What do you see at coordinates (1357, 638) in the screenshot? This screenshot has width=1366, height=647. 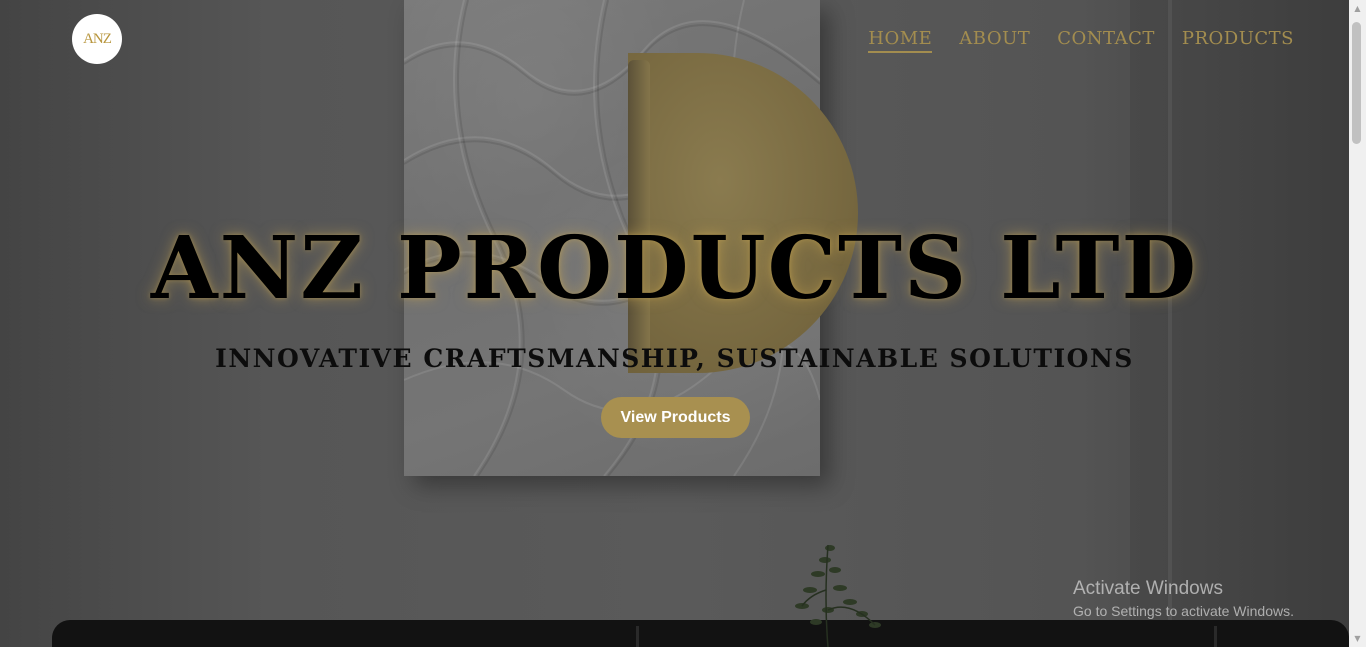 I see `scroll-down-icon: ▼` at bounding box center [1357, 638].